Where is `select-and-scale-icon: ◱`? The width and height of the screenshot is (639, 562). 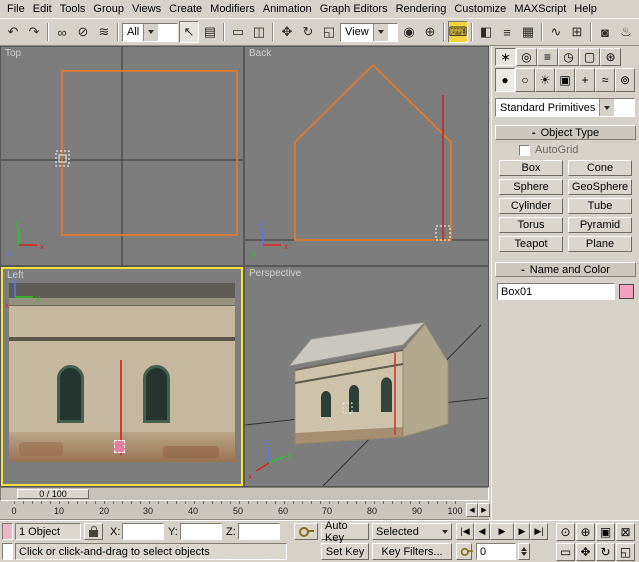
select-and-scale-icon: ◱ is located at coordinates (329, 32).